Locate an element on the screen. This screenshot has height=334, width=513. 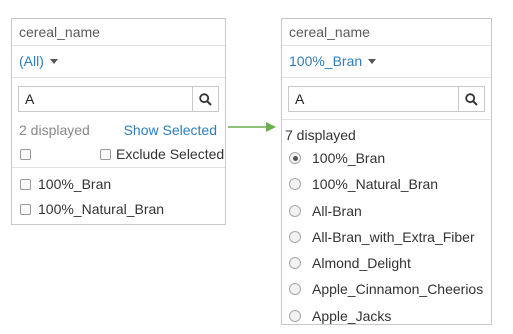
option-label: Apple_Cinnamon_Cheerios is located at coordinates (398, 289).